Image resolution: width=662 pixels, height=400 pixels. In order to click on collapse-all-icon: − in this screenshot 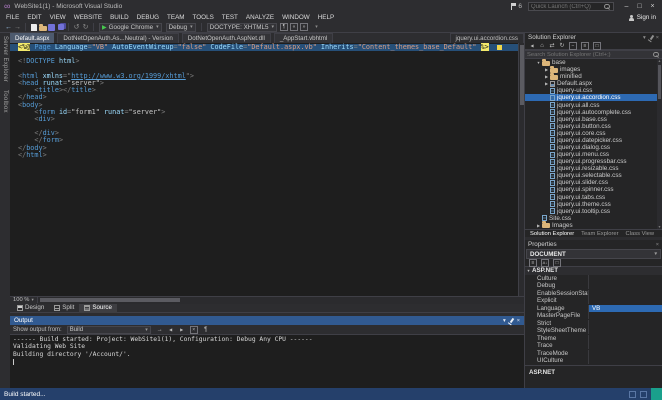, I will do `click(573, 45)`.